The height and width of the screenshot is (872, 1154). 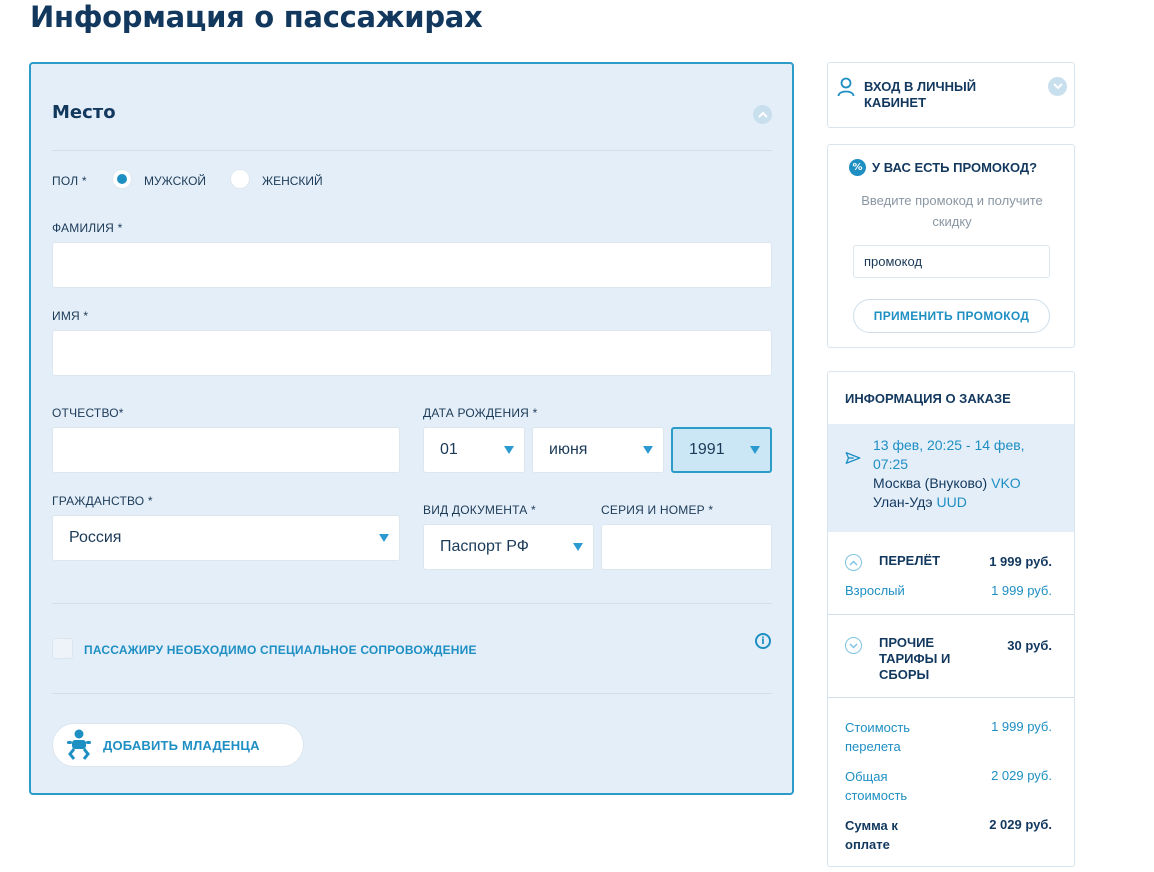 What do you see at coordinates (1021, 726) in the screenshot?
I see `flight-cost-amount: 1 999 руб.` at bounding box center [1021, 726].